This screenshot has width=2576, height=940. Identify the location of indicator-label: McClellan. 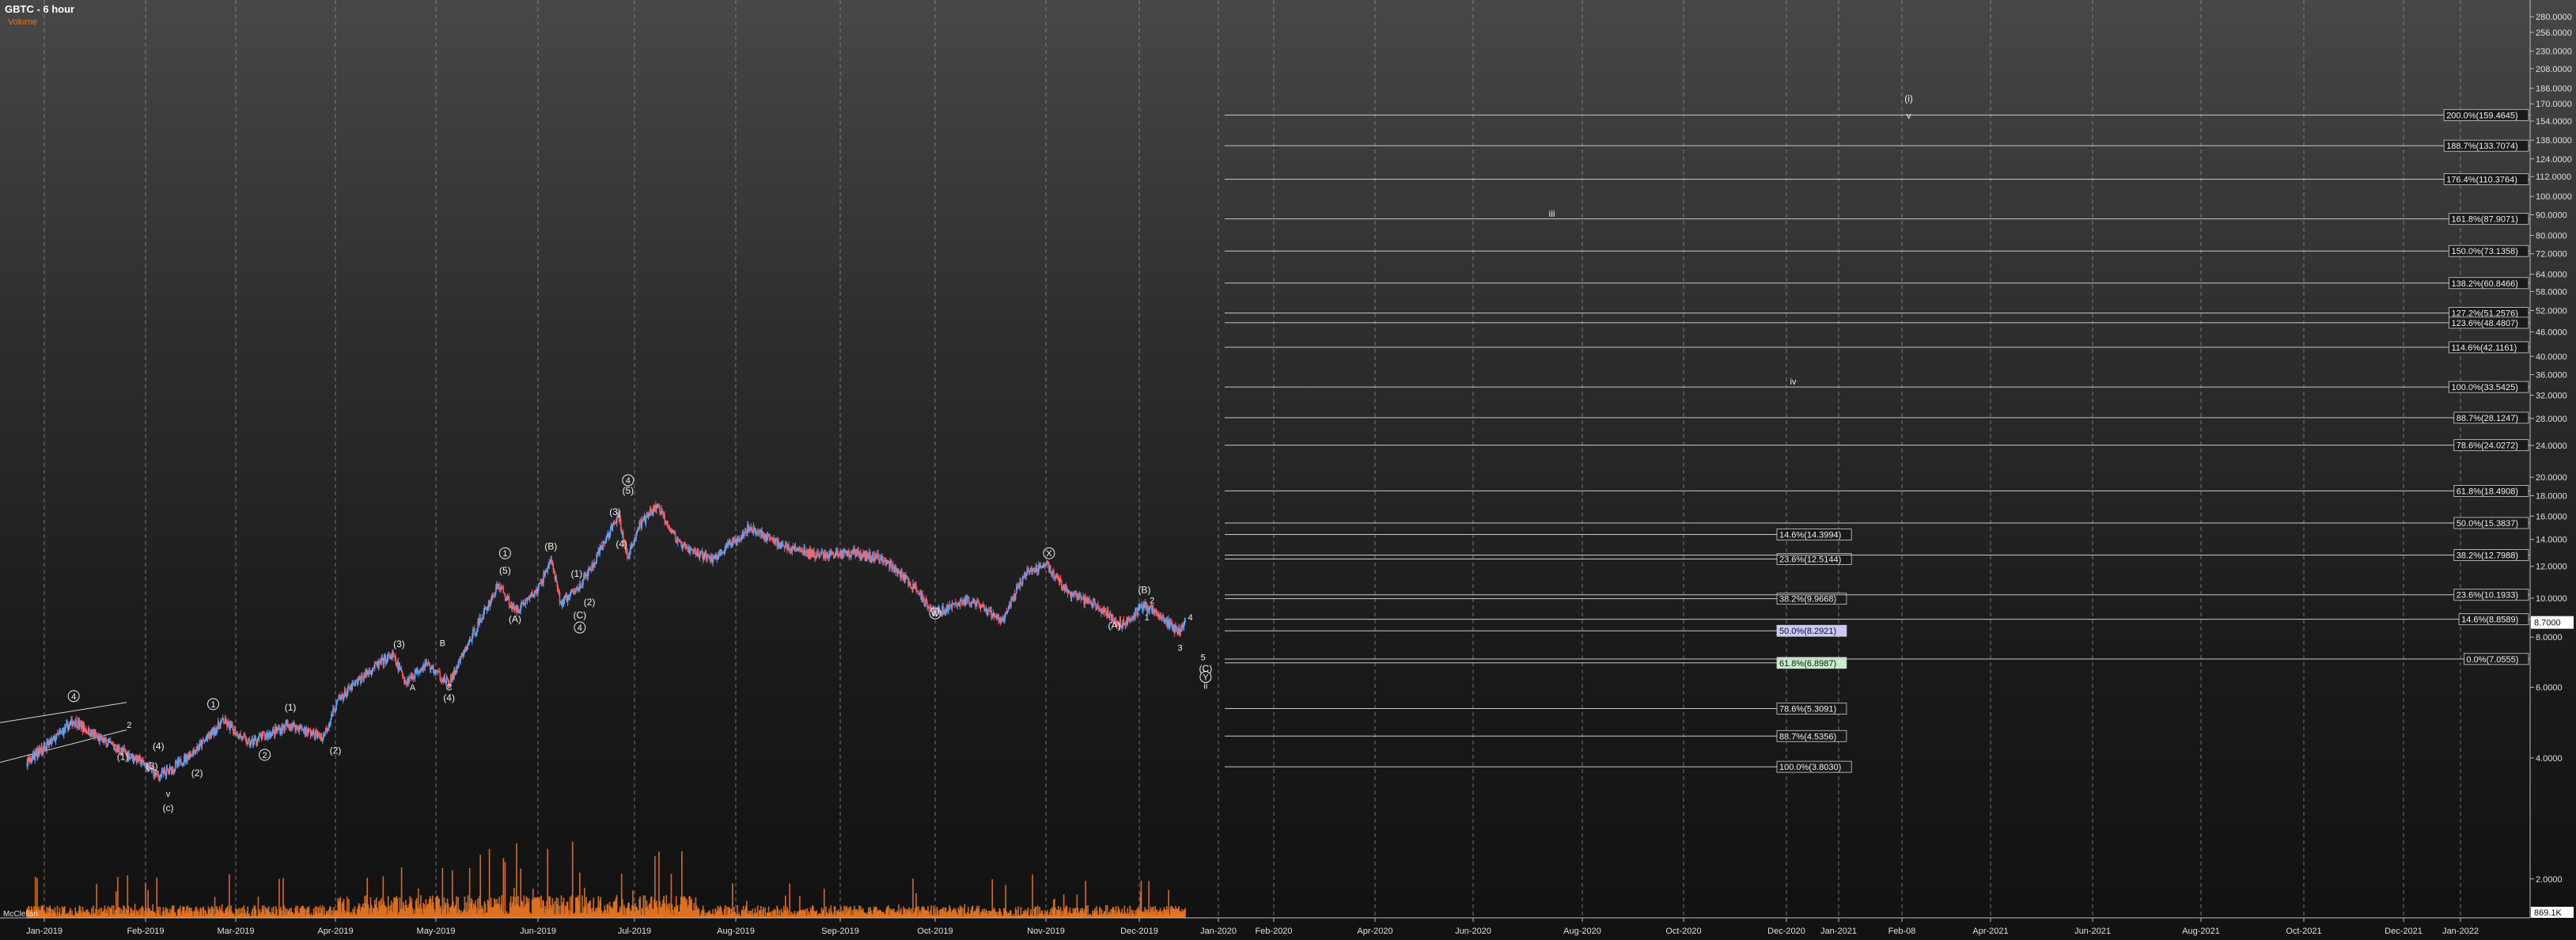
(20, 914).